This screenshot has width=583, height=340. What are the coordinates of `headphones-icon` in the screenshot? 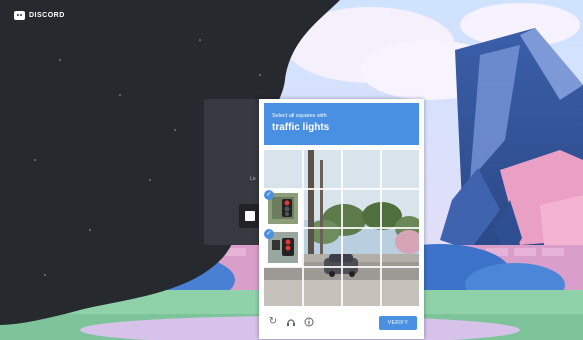 It's located at (291, 322).